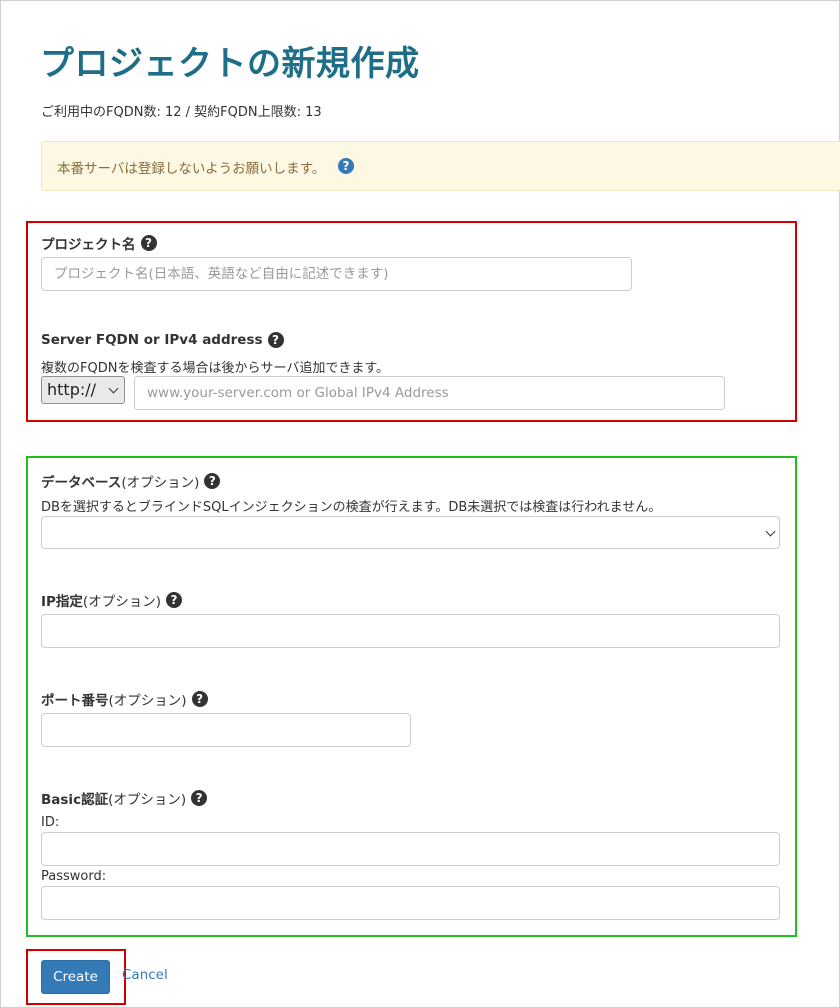 The image size is (840, 1008). I want to click on database-label: データベース (オプション) ?, so click(131, 481).